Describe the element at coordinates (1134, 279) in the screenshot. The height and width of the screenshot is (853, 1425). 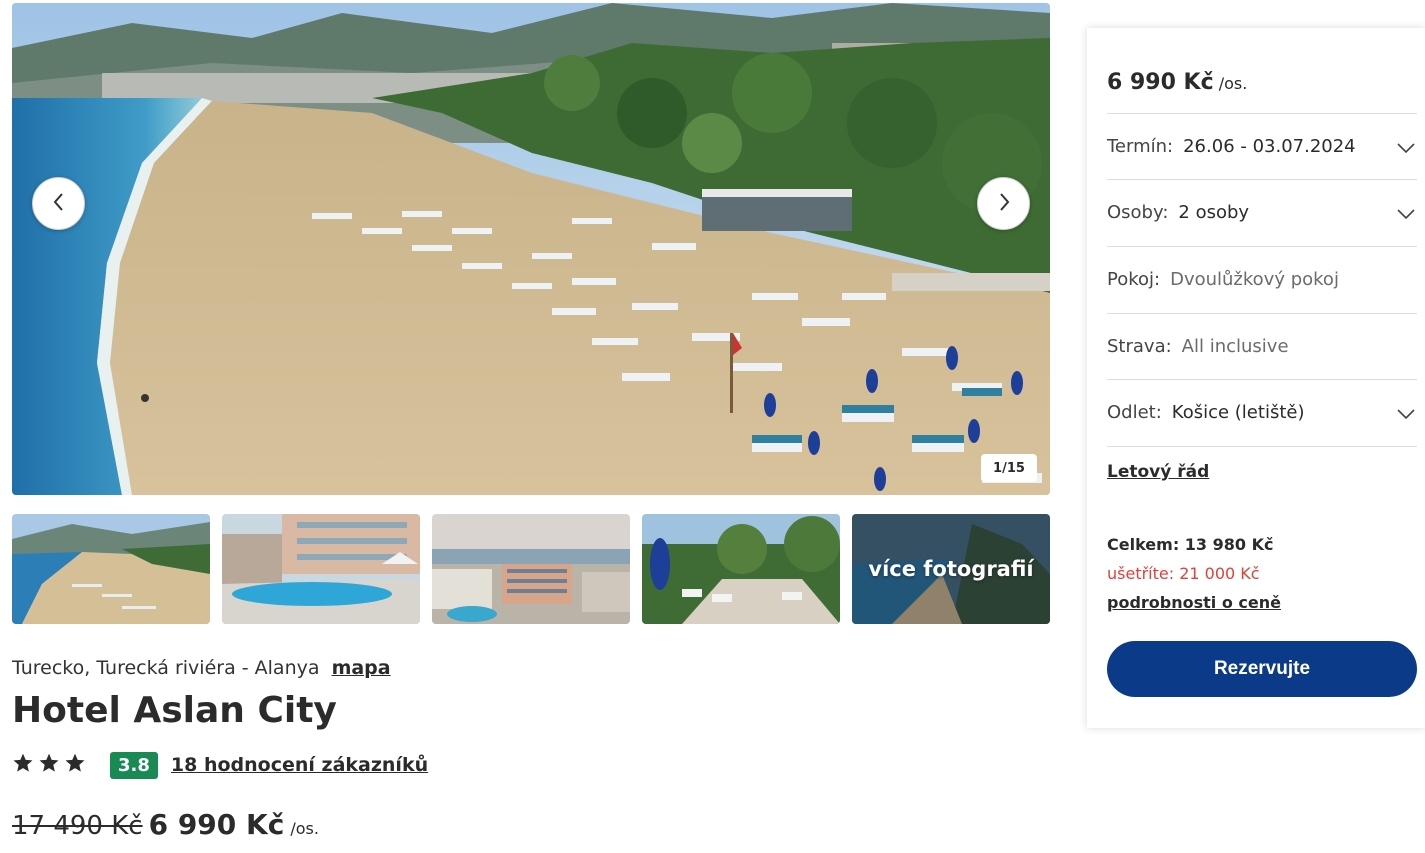
I see `field-label: Pokoj:` at that location.